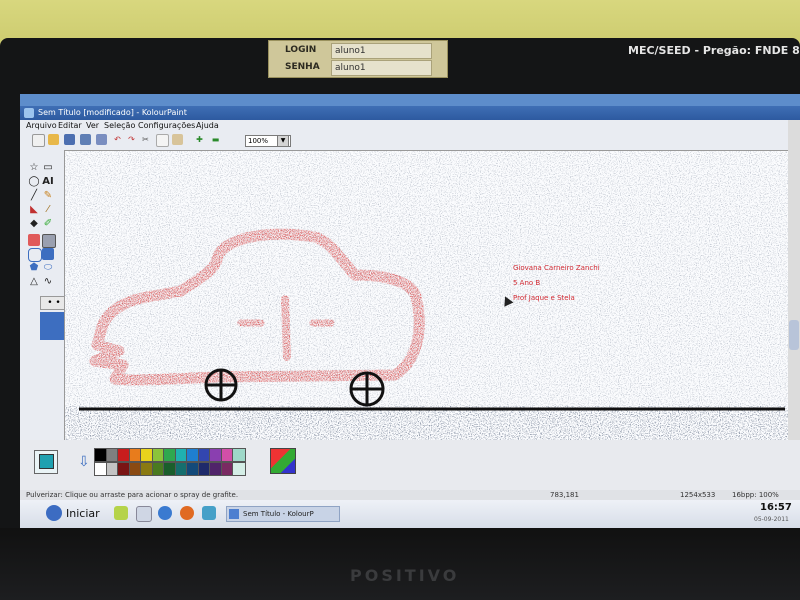 The width and height of the screenshot is (800, 600). What do you see at coordinates (381, 51) in the screenshot?
I see `sticker-login-value: aluno1` at bounding box center [381, 51].